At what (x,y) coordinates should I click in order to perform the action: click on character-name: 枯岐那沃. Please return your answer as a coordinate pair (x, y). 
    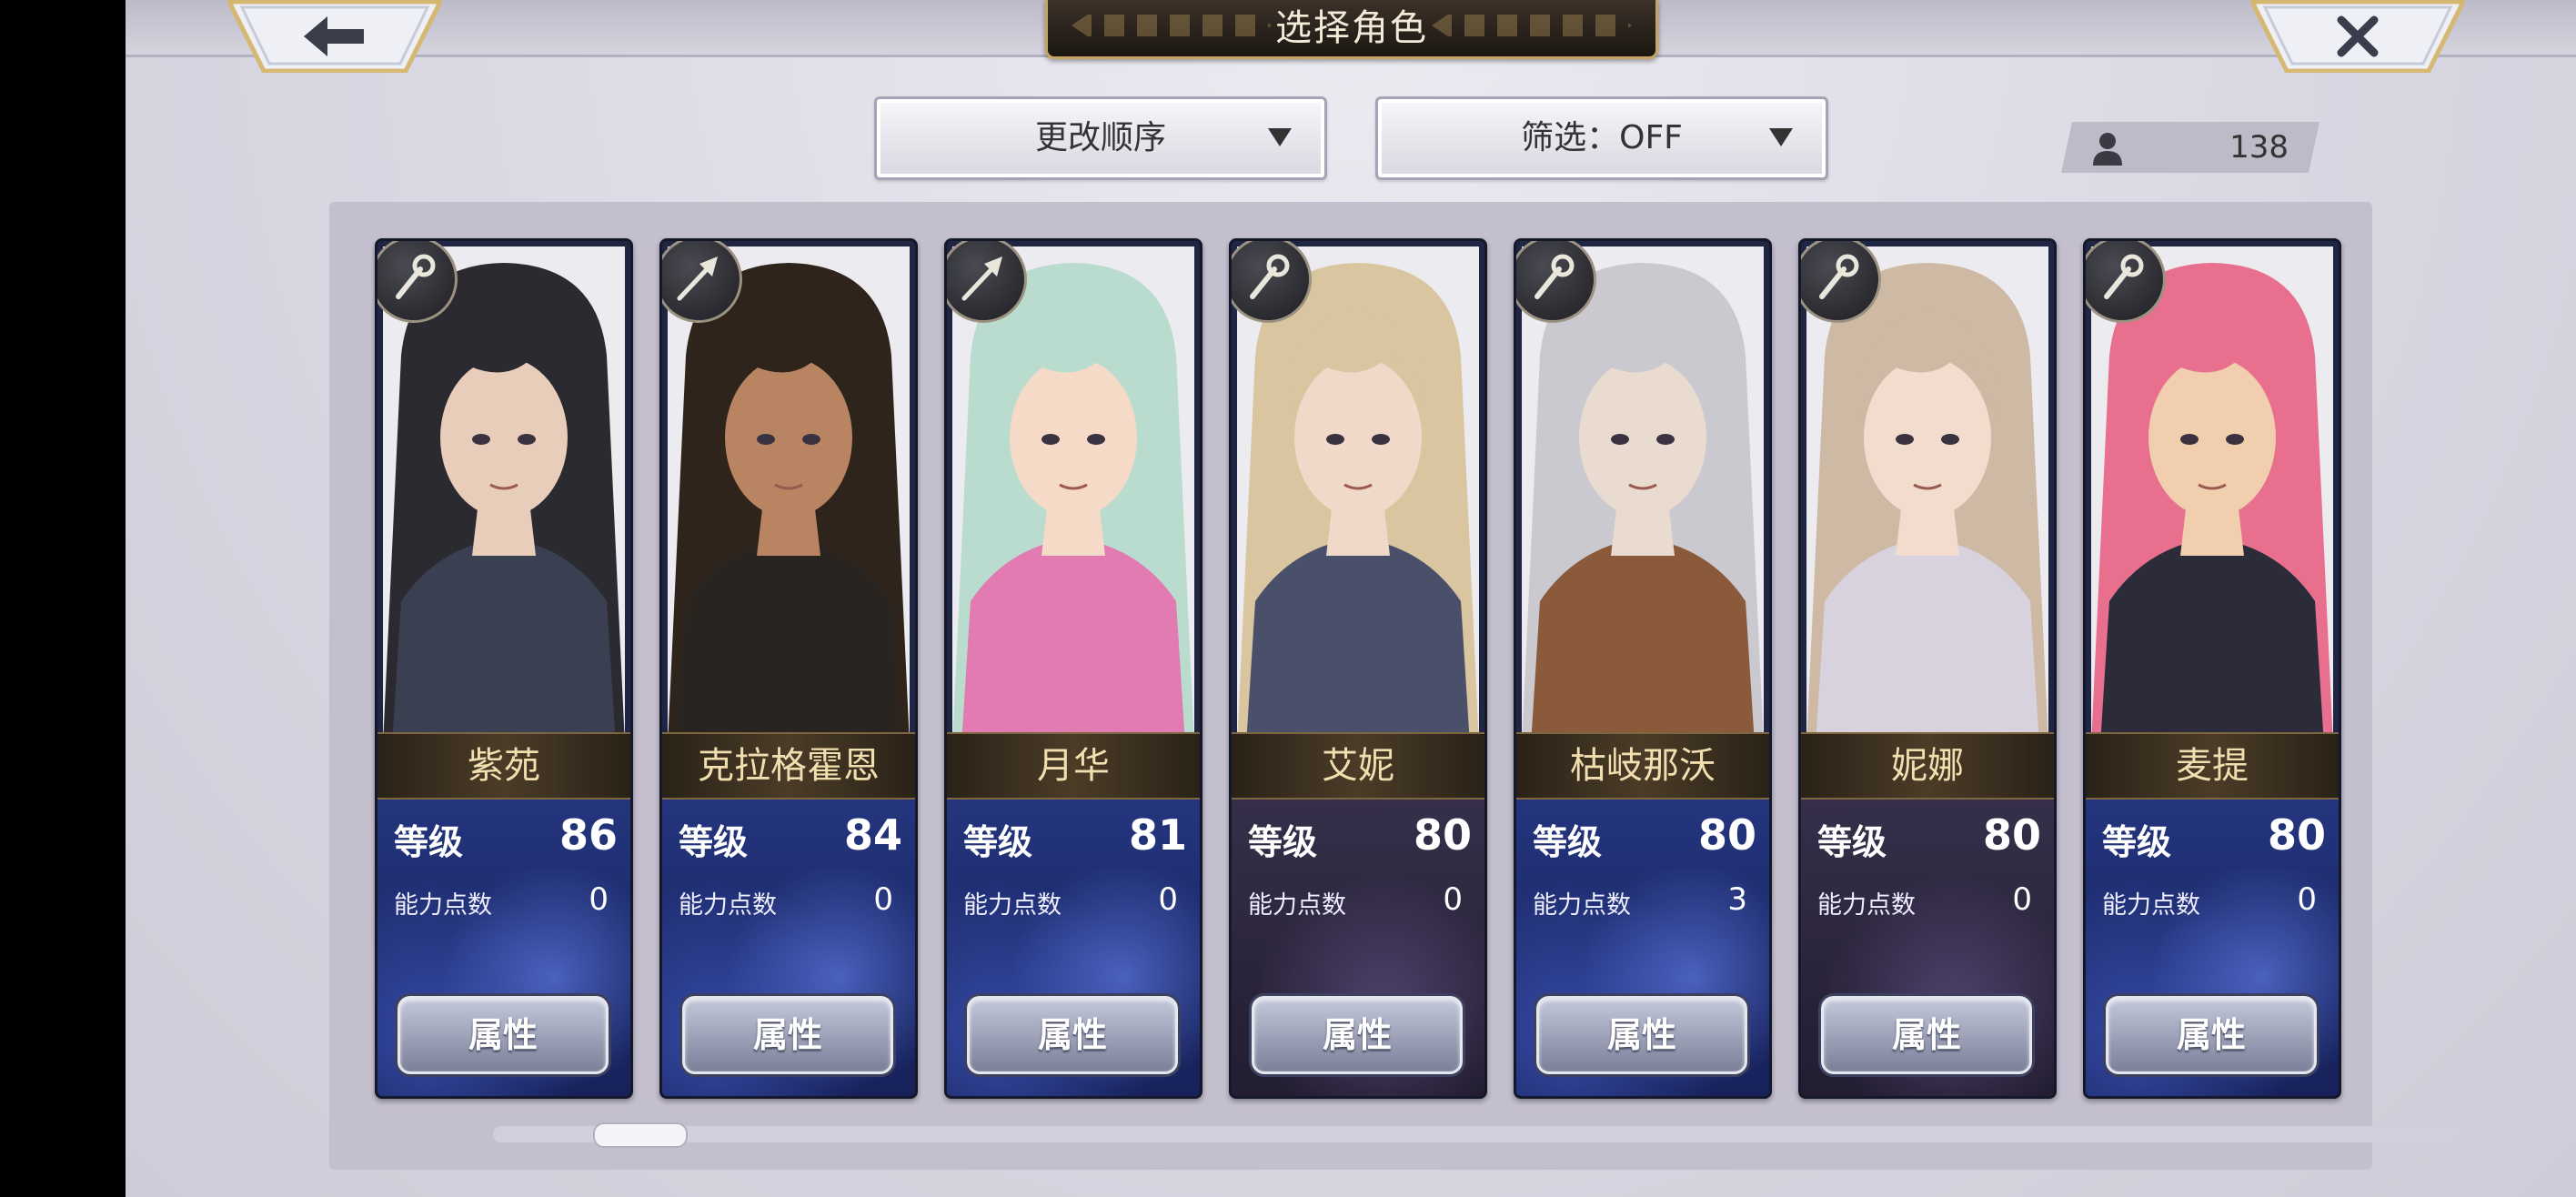
    Looking at the image, I should click on (1643, 766).